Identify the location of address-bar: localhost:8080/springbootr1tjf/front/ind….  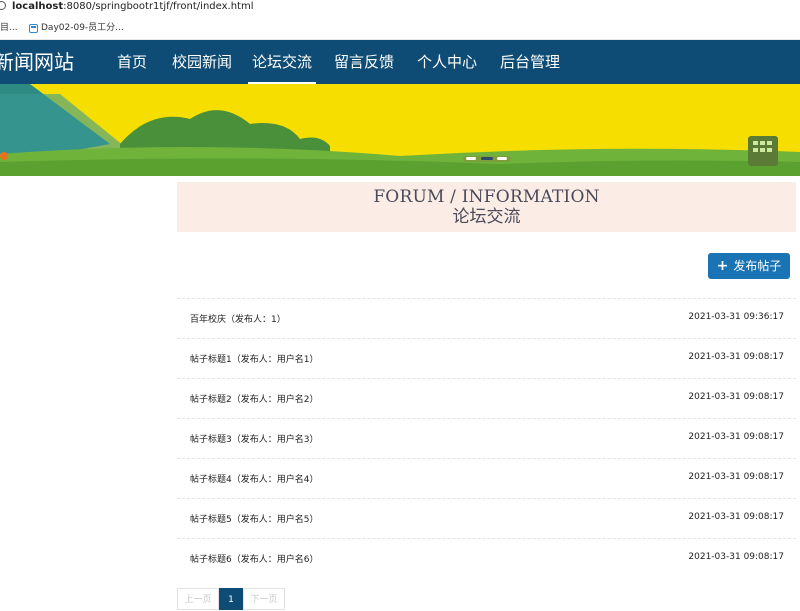
(400, 8).